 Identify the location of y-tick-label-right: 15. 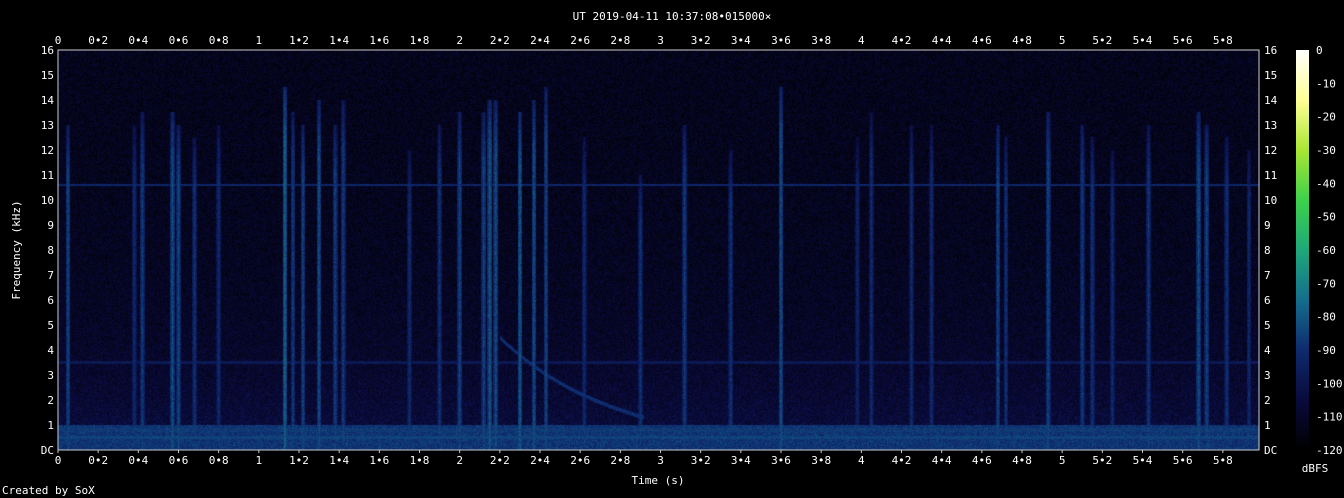
(1270, 75).